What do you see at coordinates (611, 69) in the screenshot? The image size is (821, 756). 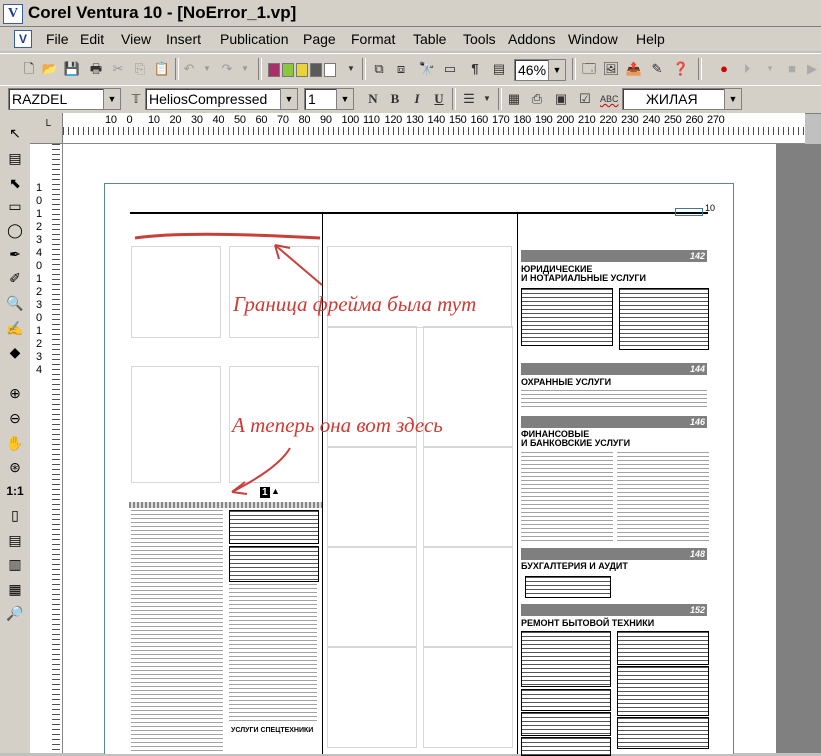 I see `import-icon: 🖼` at bounding box center [611, 69].